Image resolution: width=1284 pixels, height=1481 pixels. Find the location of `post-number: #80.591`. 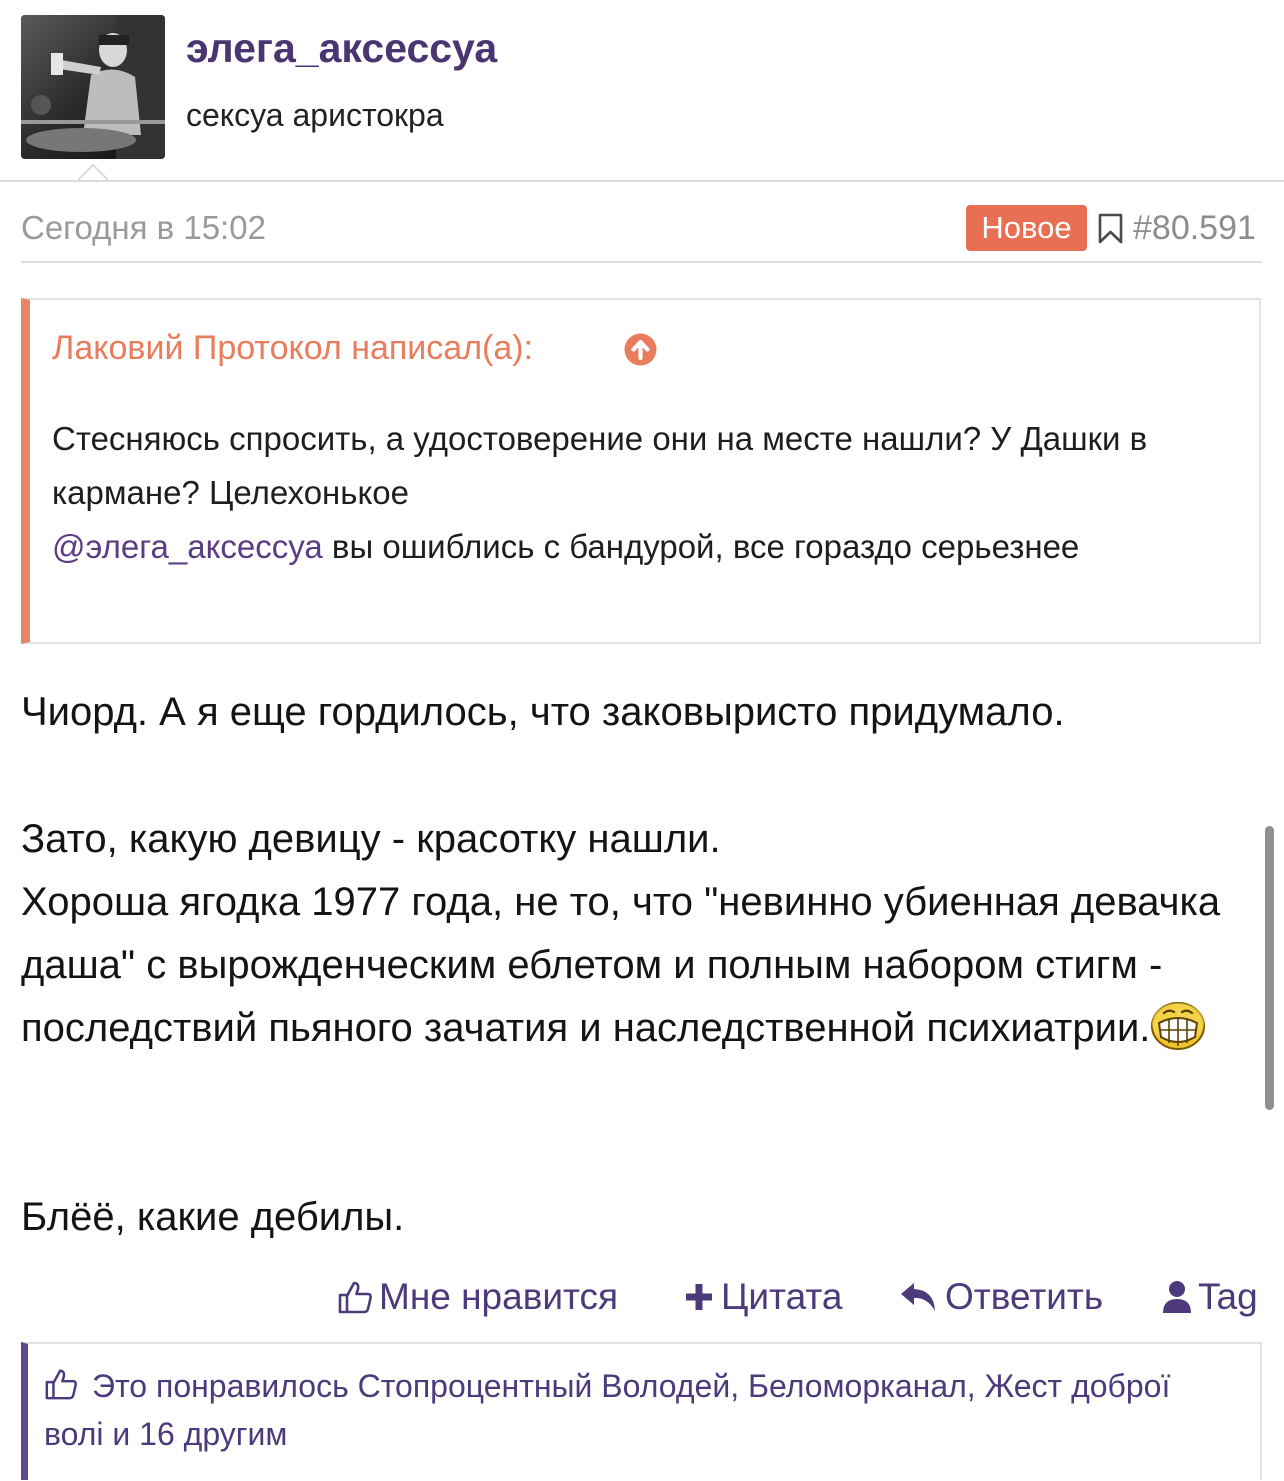

post-number: #80.591 is located at coordinates (1194, 228).